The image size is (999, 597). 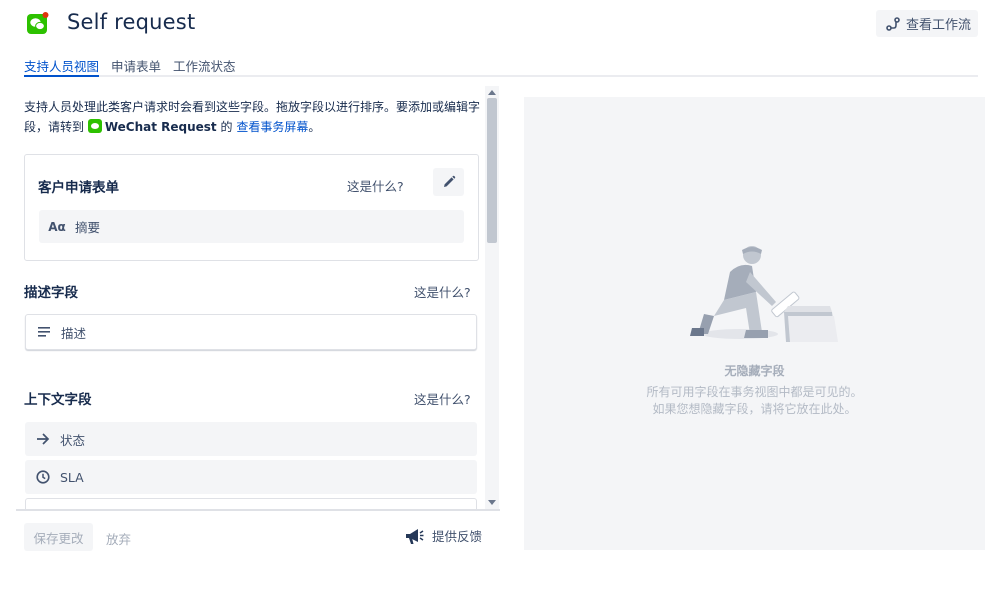 What do you see at coordinates (754, 371) in the screenshot?
I see `empty-state-title: 无隐藏字段` at bounding box center [754, 371].